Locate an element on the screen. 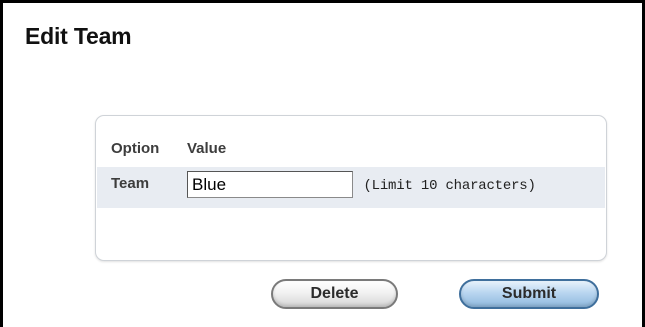 Image resolution: width=645 pixels, height=327 pixels. team-value-cell: (Limit 10 characters) is located at coordinates (396, 187).